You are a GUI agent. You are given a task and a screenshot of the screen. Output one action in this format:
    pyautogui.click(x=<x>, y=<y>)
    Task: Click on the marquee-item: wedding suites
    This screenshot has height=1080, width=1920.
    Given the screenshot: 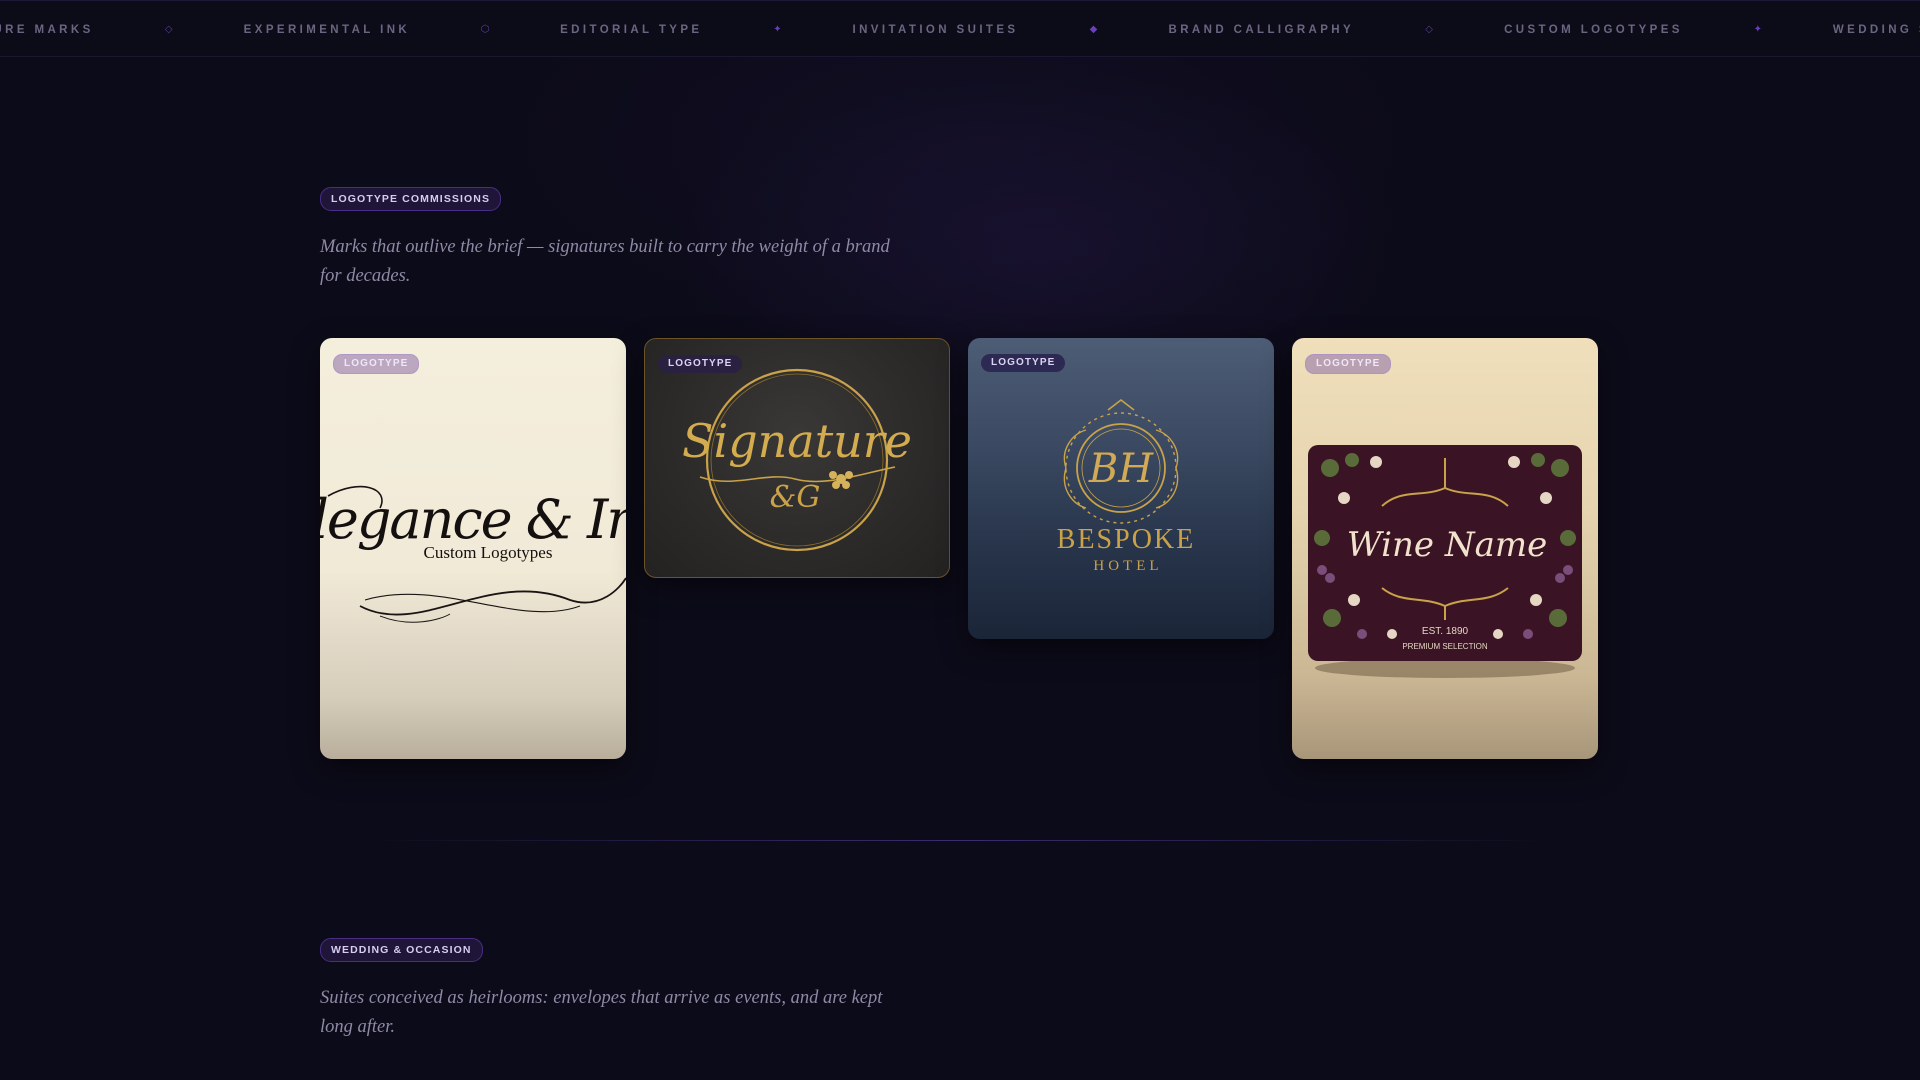 What is the action you would take?
    pyautogui.click(x=1876, y=30)
    